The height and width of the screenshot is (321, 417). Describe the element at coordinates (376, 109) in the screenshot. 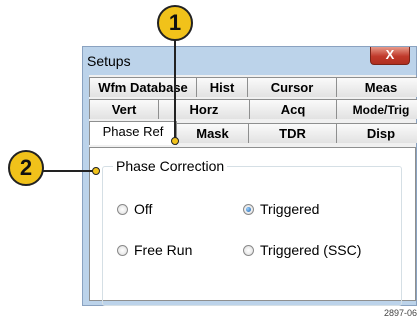

I see `tab-mode-trig: Mode/Trig` at that location.